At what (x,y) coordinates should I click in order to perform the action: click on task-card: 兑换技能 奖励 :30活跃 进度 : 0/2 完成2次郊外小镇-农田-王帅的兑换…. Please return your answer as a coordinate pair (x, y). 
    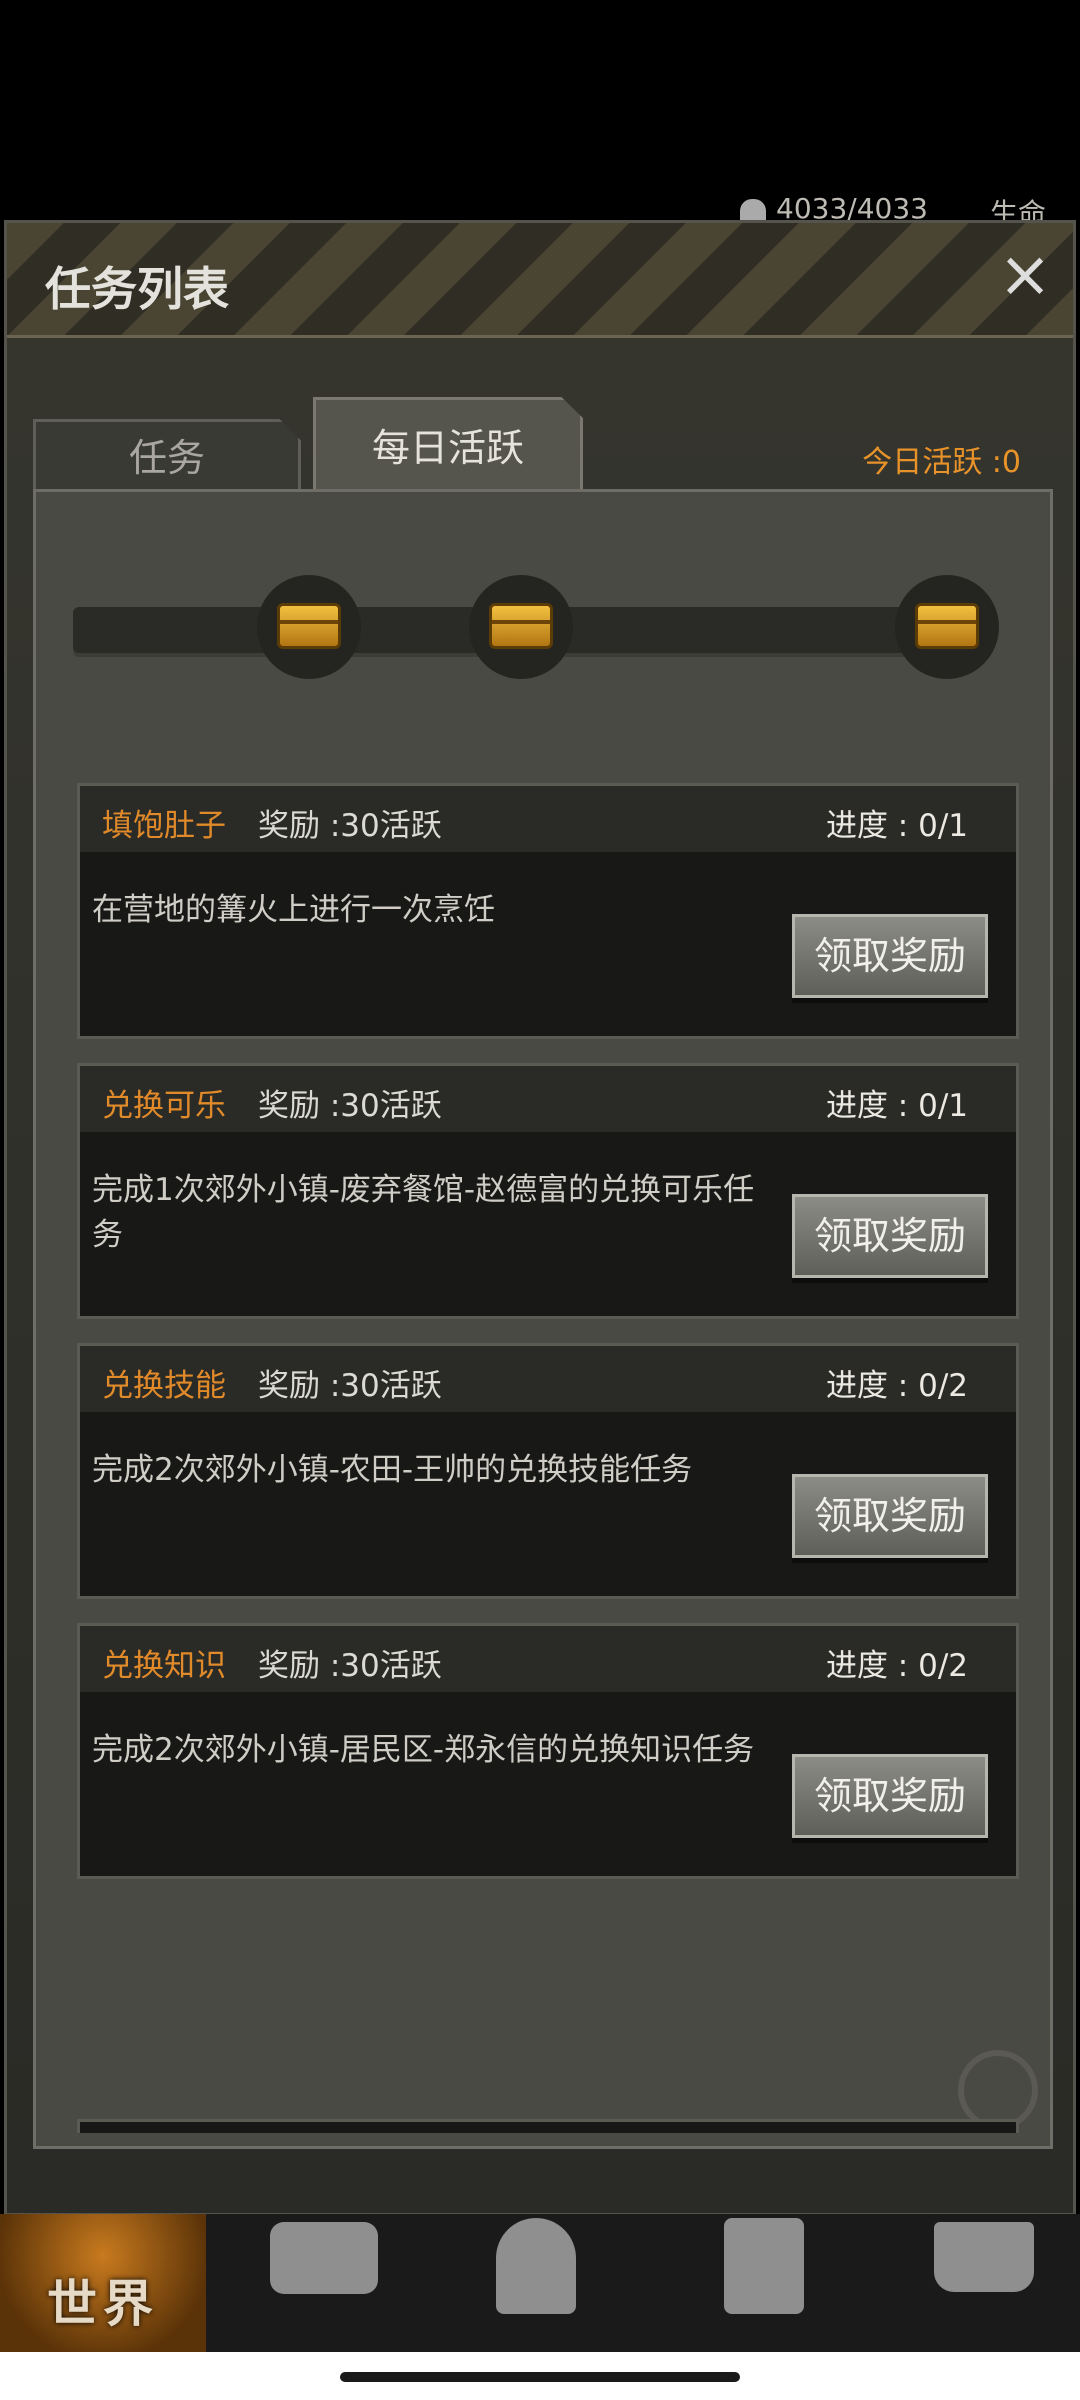
    Looking at the image, I should click on (548, 1471).